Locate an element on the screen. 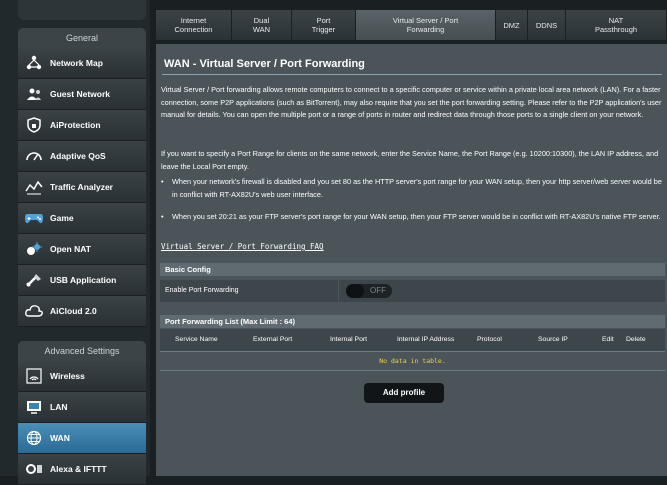  sidebar-item-label: Guest Network is located at coordinates (80, 94).